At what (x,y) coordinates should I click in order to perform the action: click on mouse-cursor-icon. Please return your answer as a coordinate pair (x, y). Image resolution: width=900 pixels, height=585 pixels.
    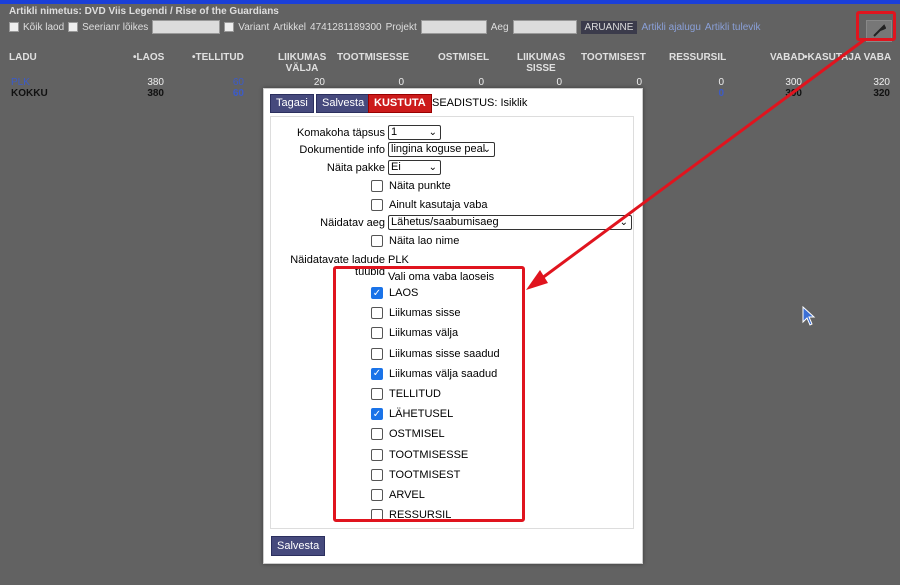
    Looking at the image, I should click on (809, 316).